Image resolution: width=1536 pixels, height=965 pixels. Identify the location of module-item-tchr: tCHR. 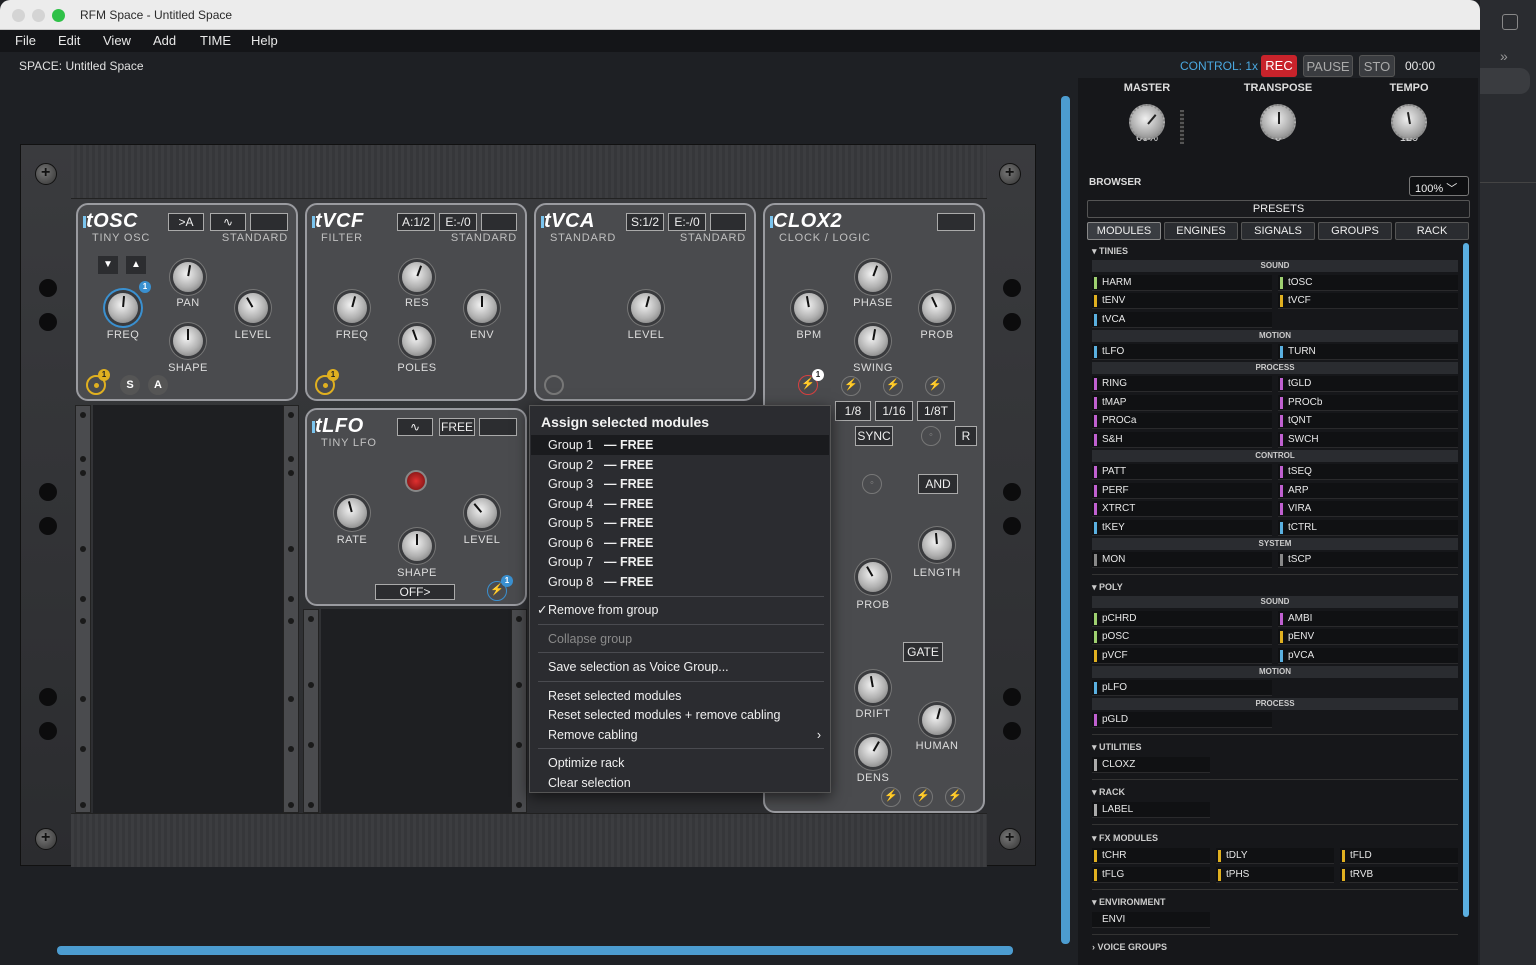
(1151, 856).